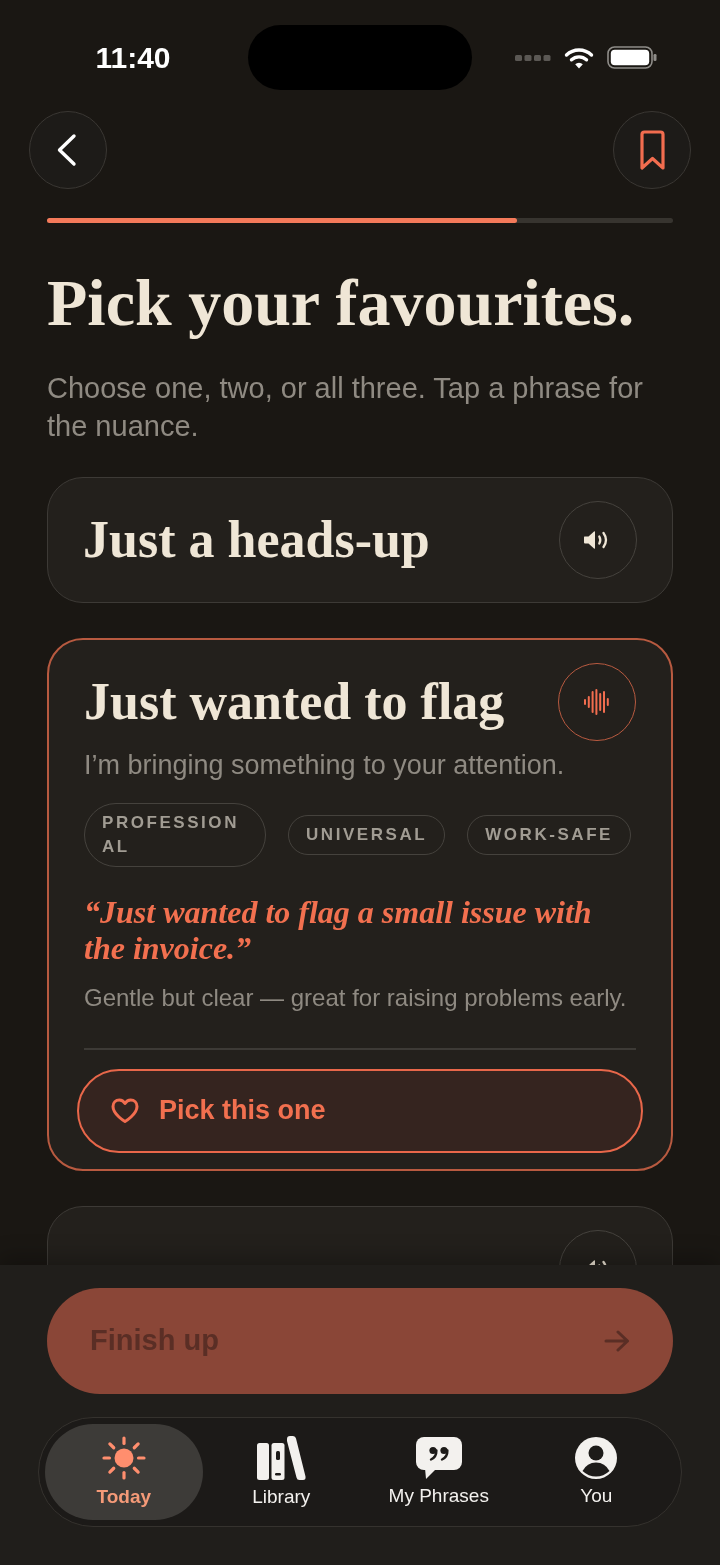 This screenshot has height=1565, width=720. Describe the element at coordinates (533, 57) in the screenshot. I see `signal-icon` at that location.